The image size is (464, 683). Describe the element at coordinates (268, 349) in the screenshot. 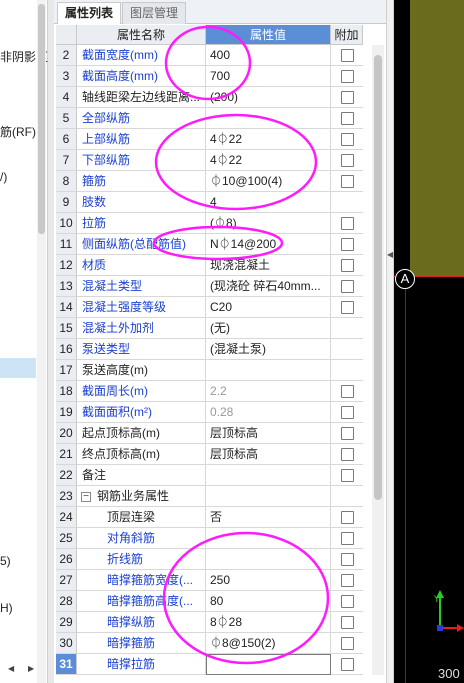

I see `property-value: (混凝土泵)` at that location.